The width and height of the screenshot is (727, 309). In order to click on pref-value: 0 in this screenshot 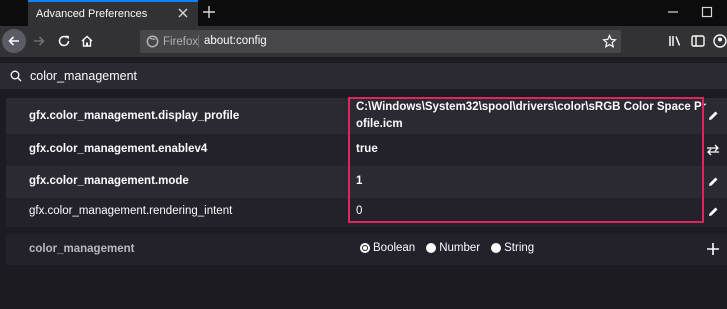, I will do `click(359, 211)`.